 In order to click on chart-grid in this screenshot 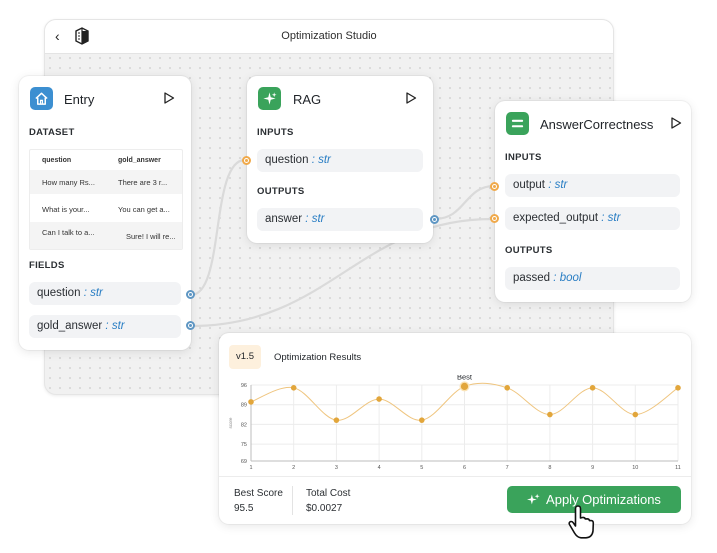, I will do `click(464, 423)`.